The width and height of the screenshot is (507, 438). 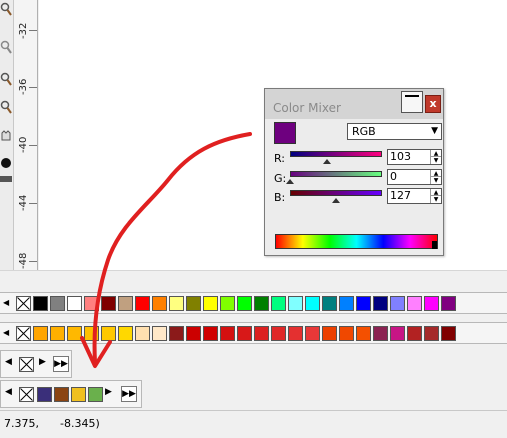 What do you see at coordinates (6, 163) in the screenshot?
I see `ink-icon` at bounding box center [6, 163].